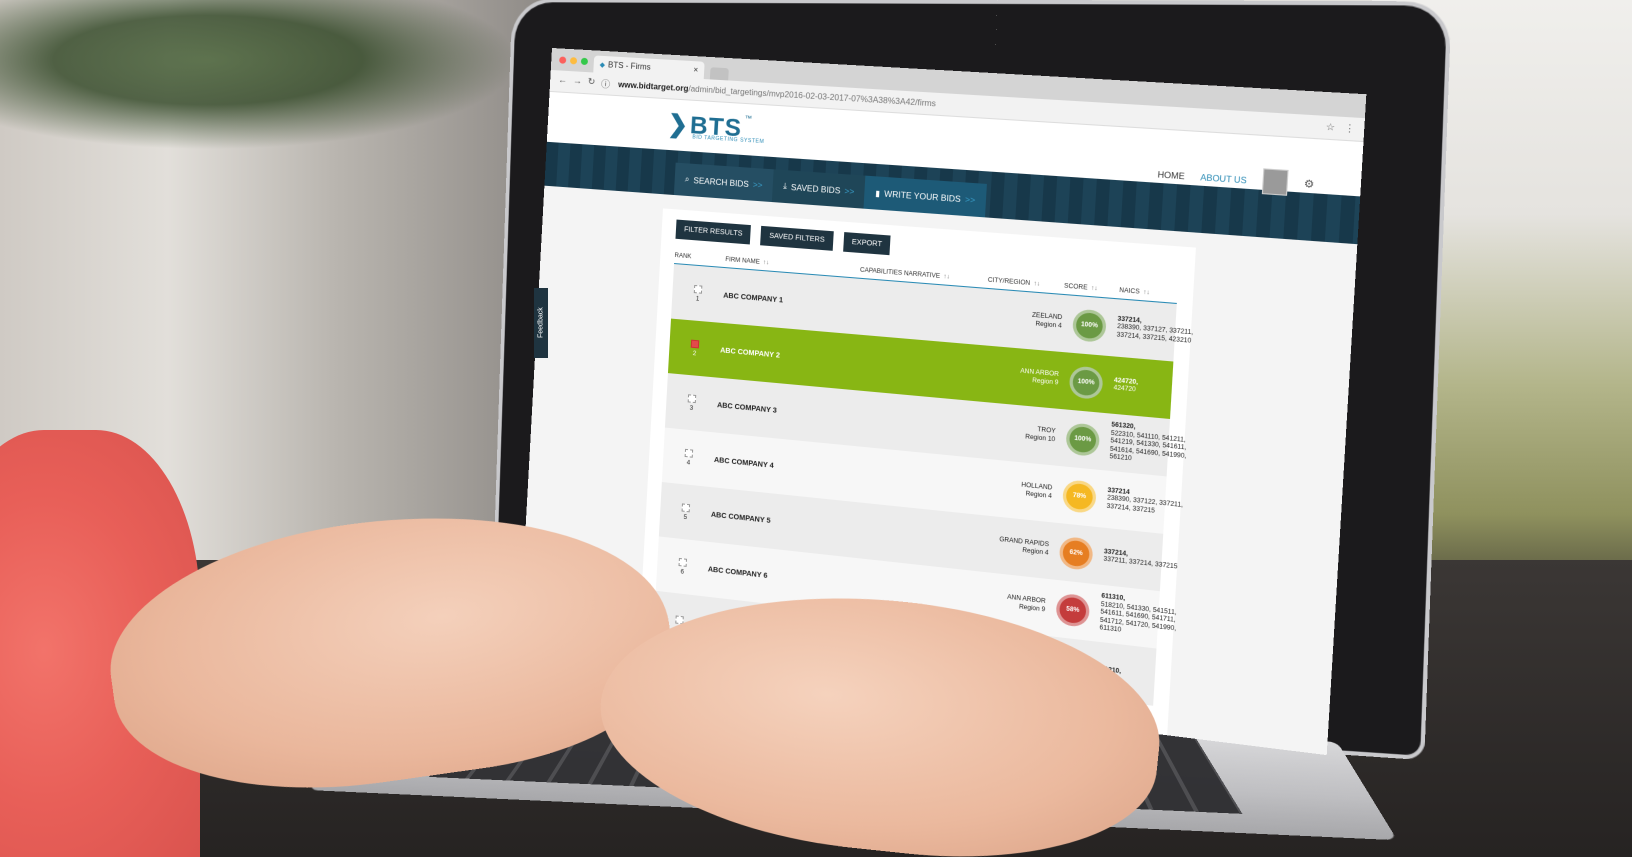 Image resolution: width=1632 pixels, height=857 pixels. I want to click on firm-name: ABC COMPANY 3, so click(784, 412).